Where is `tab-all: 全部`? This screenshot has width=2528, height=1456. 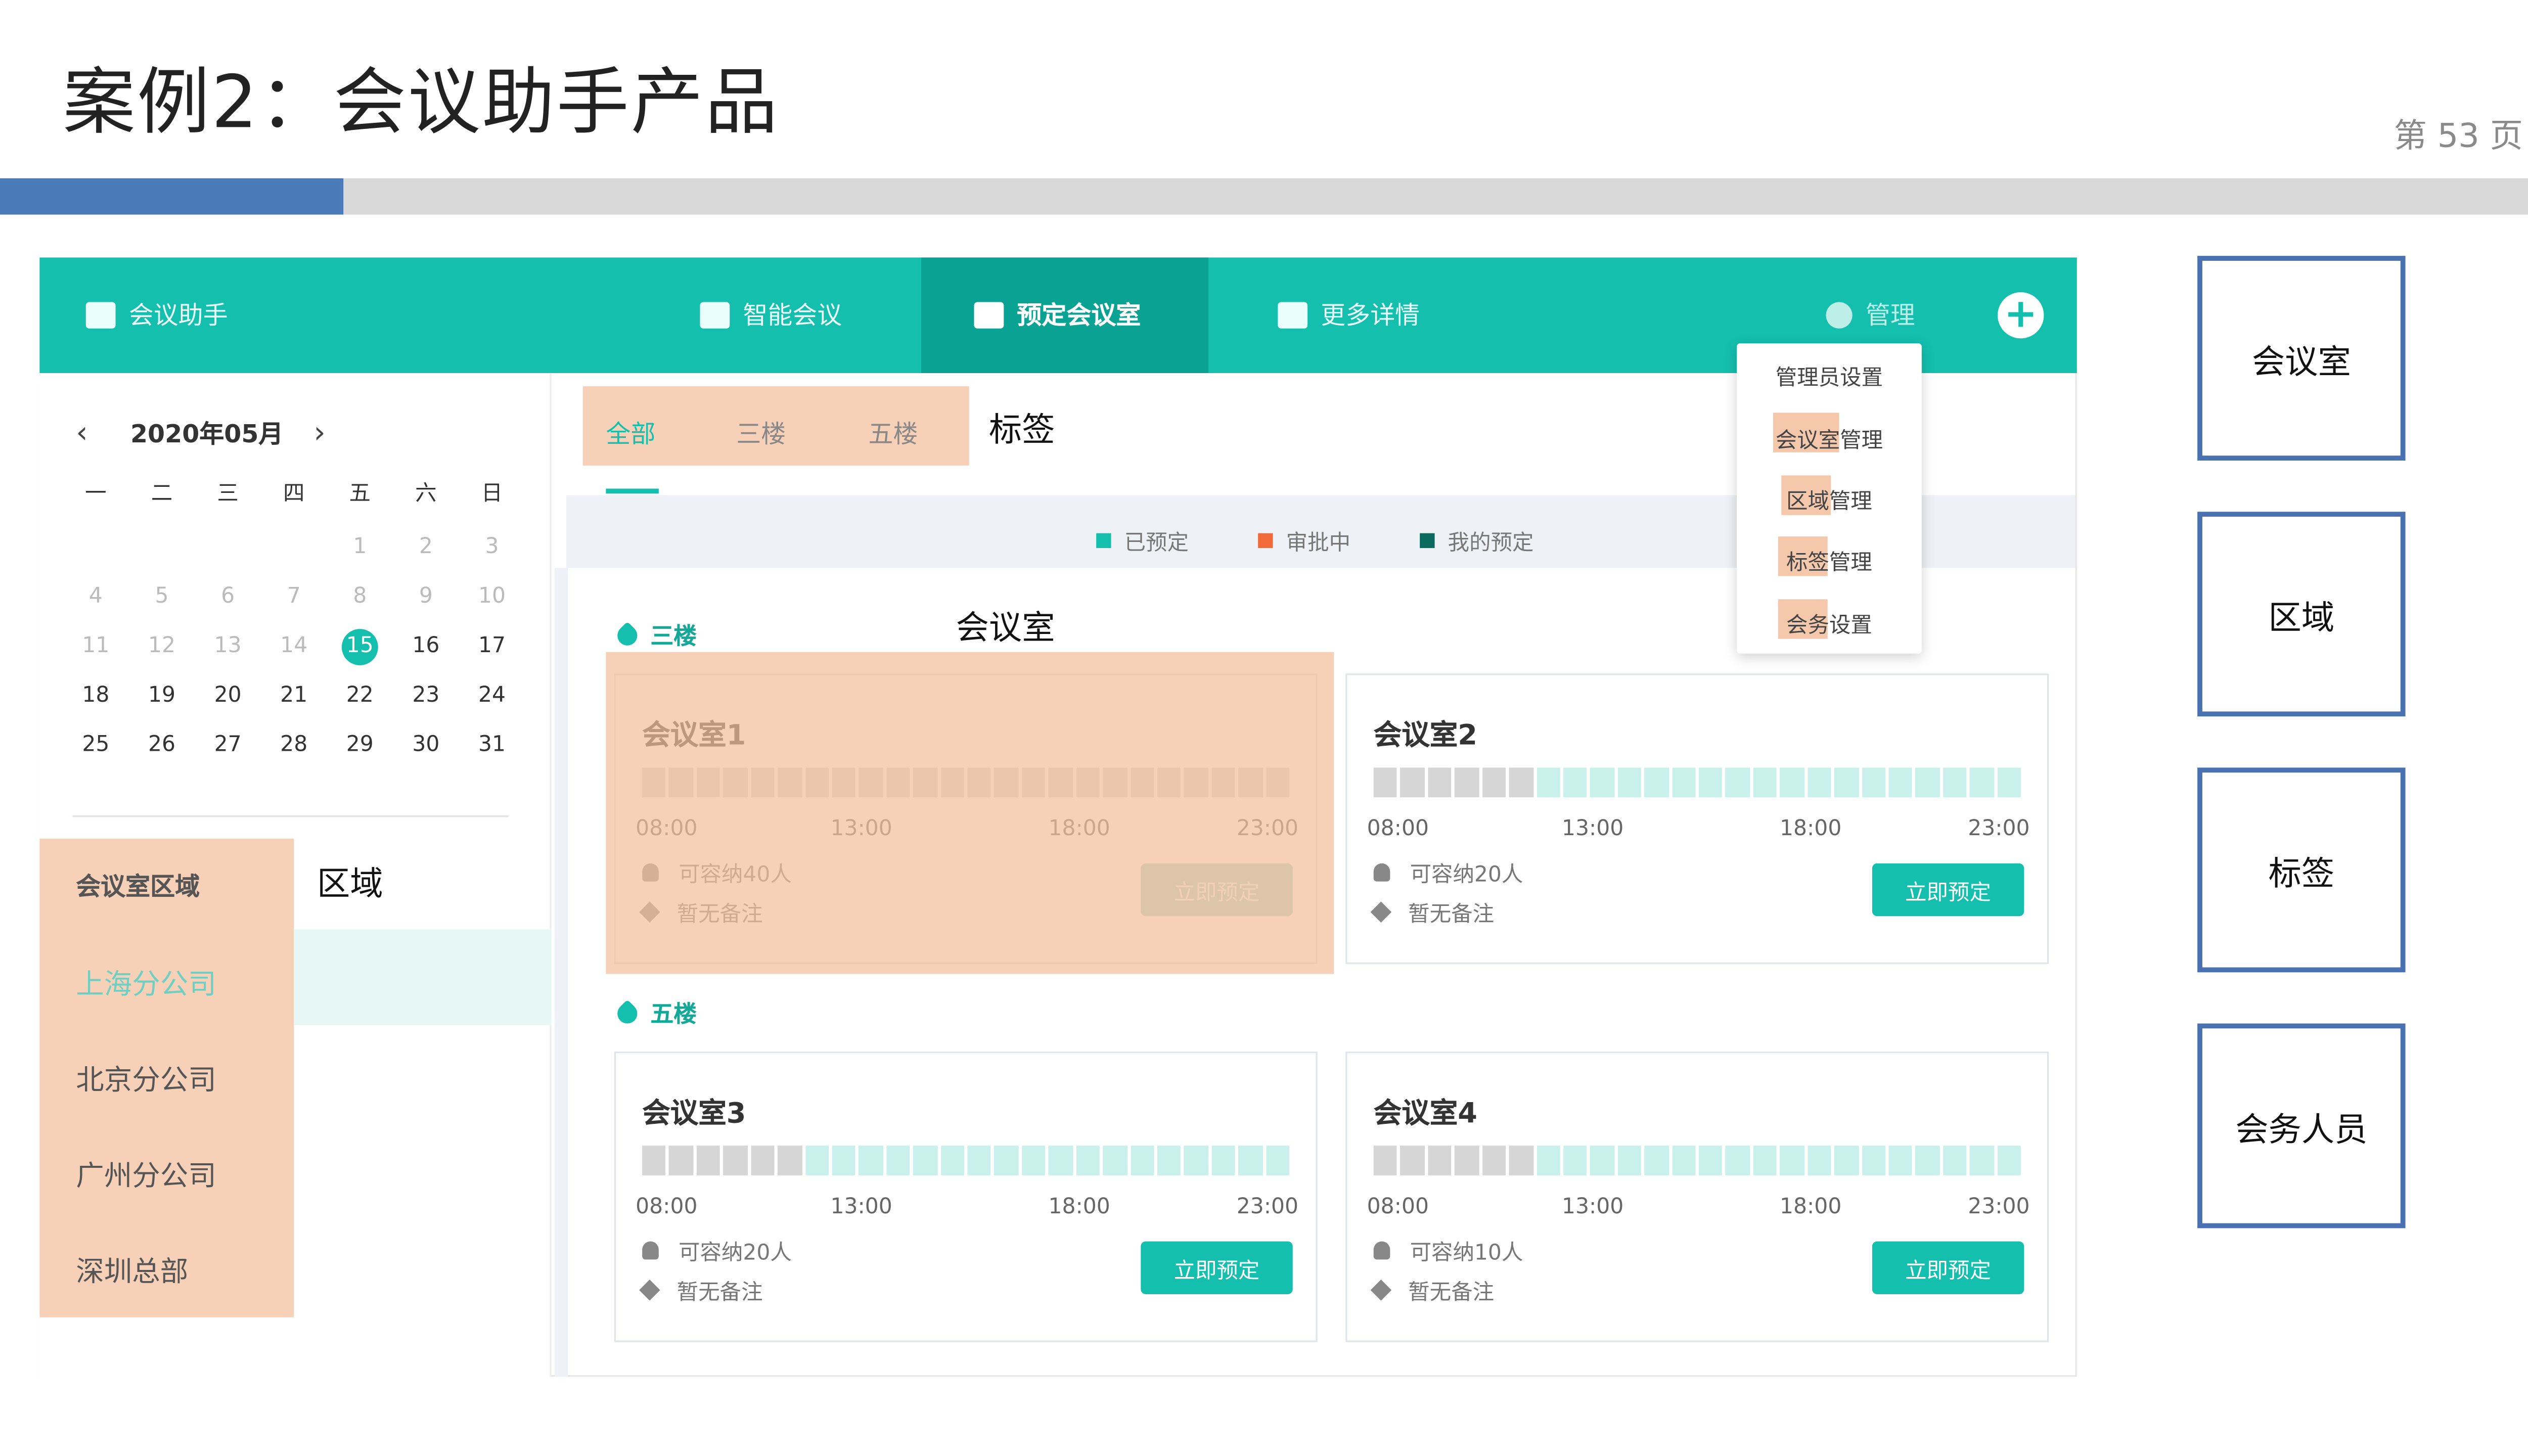
tab-all: 全部 is located at coordinates (631, 433).